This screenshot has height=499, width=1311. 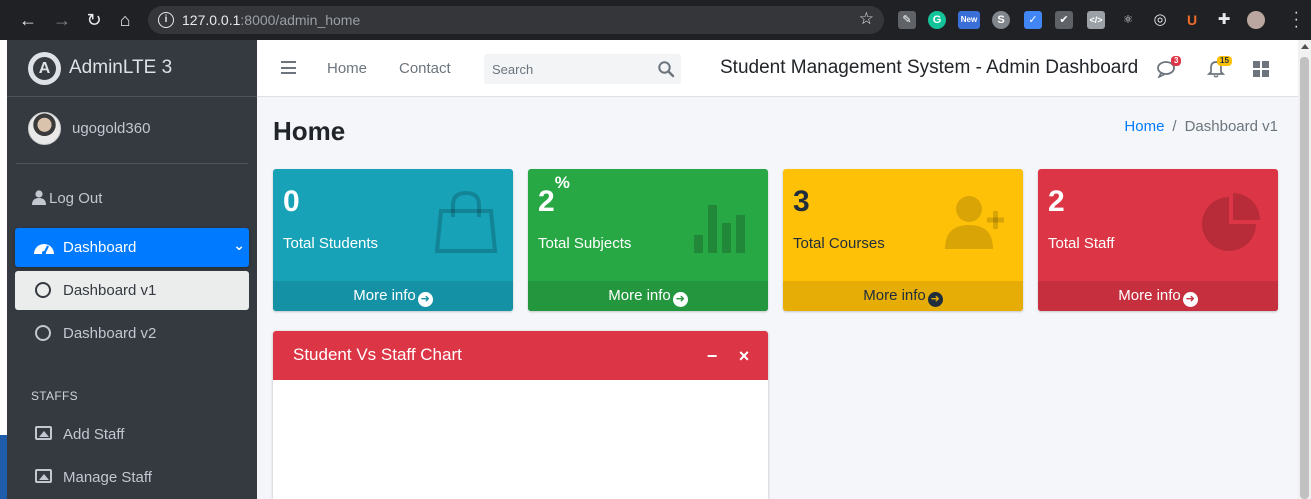 What do you see at coordinates (1231, 222) in the screenshot?
I see `pie-chart-icon` at bounding box center [1231, 222].